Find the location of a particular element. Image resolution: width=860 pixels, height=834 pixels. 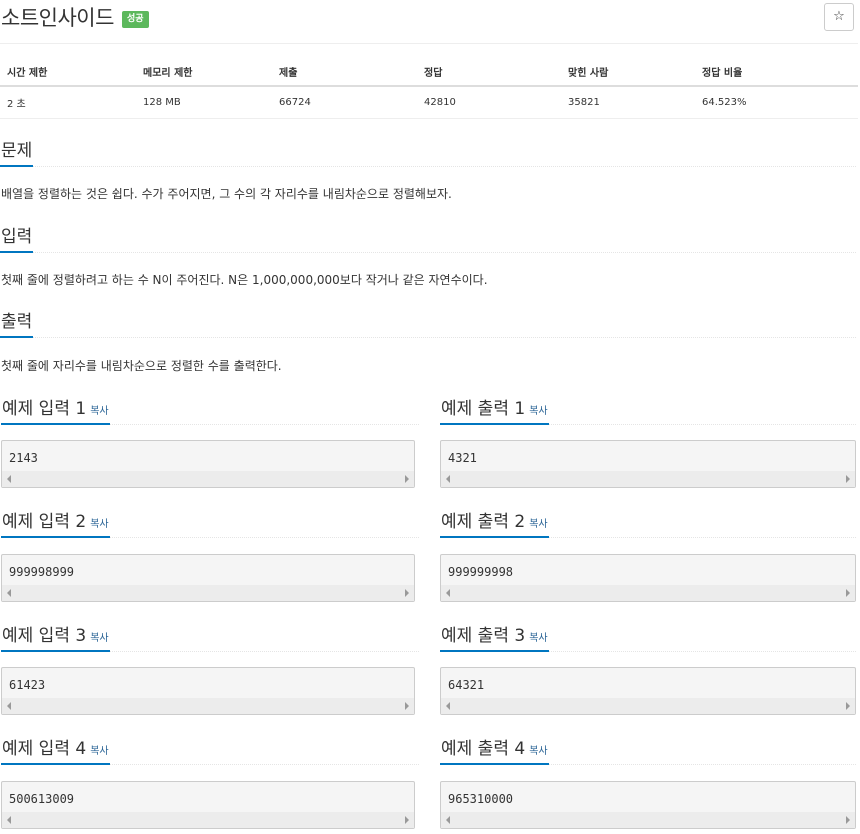

accepted-value: 42810 is located at coordinates (489, 102).